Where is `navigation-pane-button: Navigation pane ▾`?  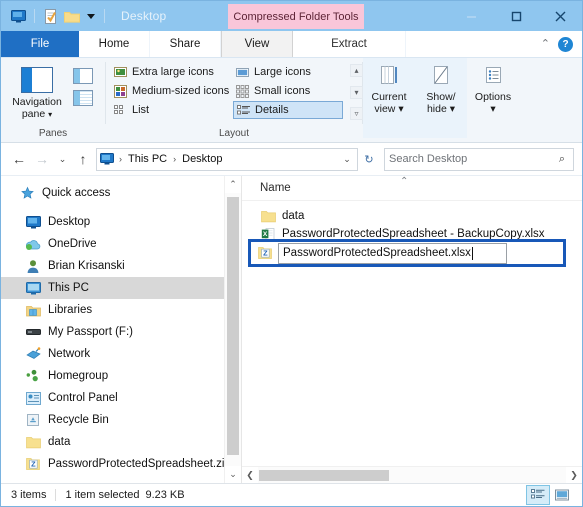
navigation-pane-button: Navigation pane ▾ is located at coordinates (37, 92).